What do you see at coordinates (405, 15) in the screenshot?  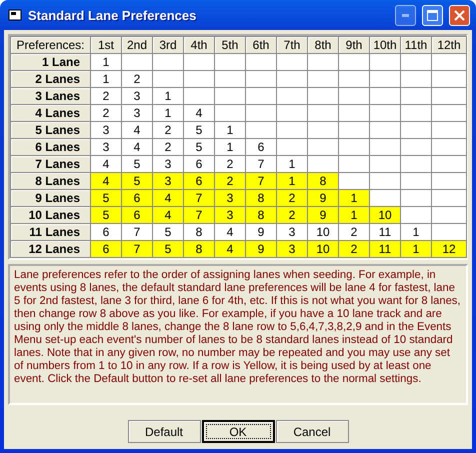 I see `minimize-button` at bounding box center [405, 15].